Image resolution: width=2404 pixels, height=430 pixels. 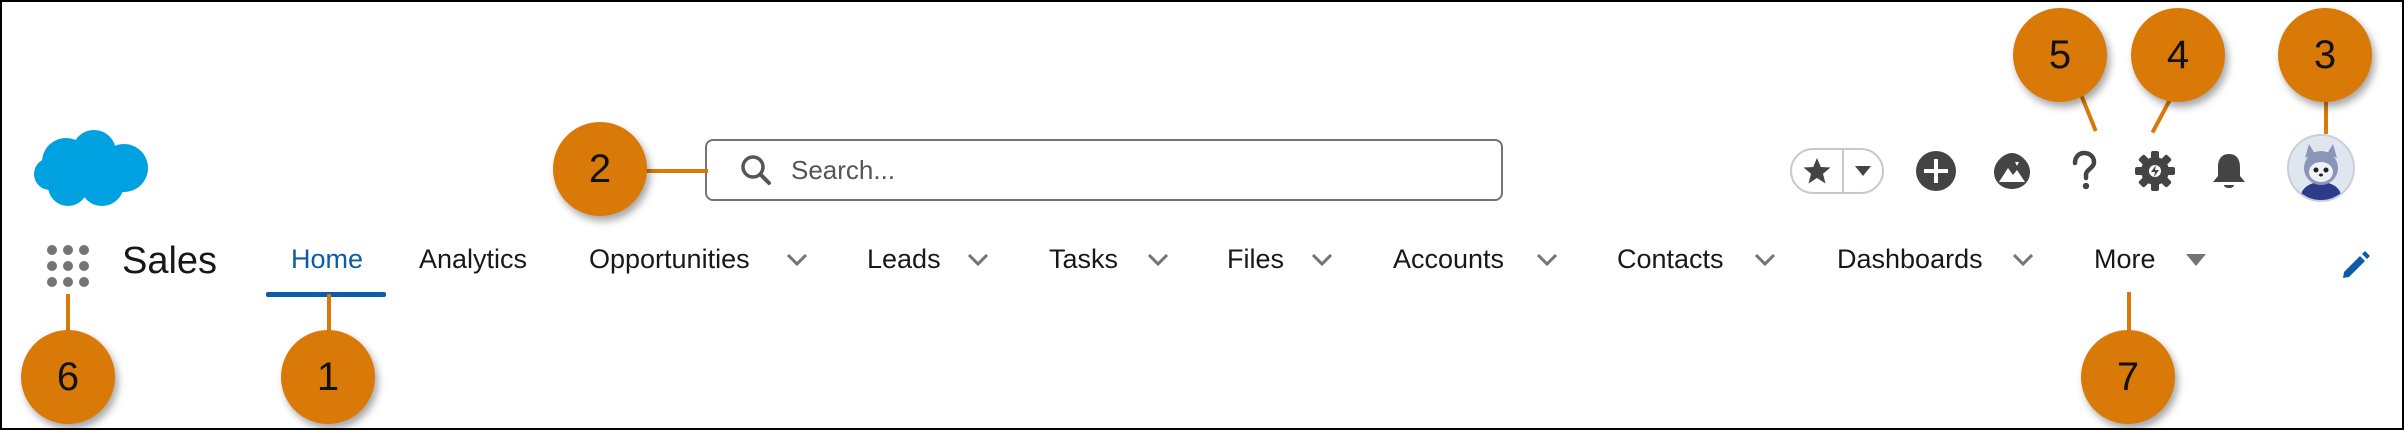 I want to click on tab-leads: Leads, so click(x=904, y=259).